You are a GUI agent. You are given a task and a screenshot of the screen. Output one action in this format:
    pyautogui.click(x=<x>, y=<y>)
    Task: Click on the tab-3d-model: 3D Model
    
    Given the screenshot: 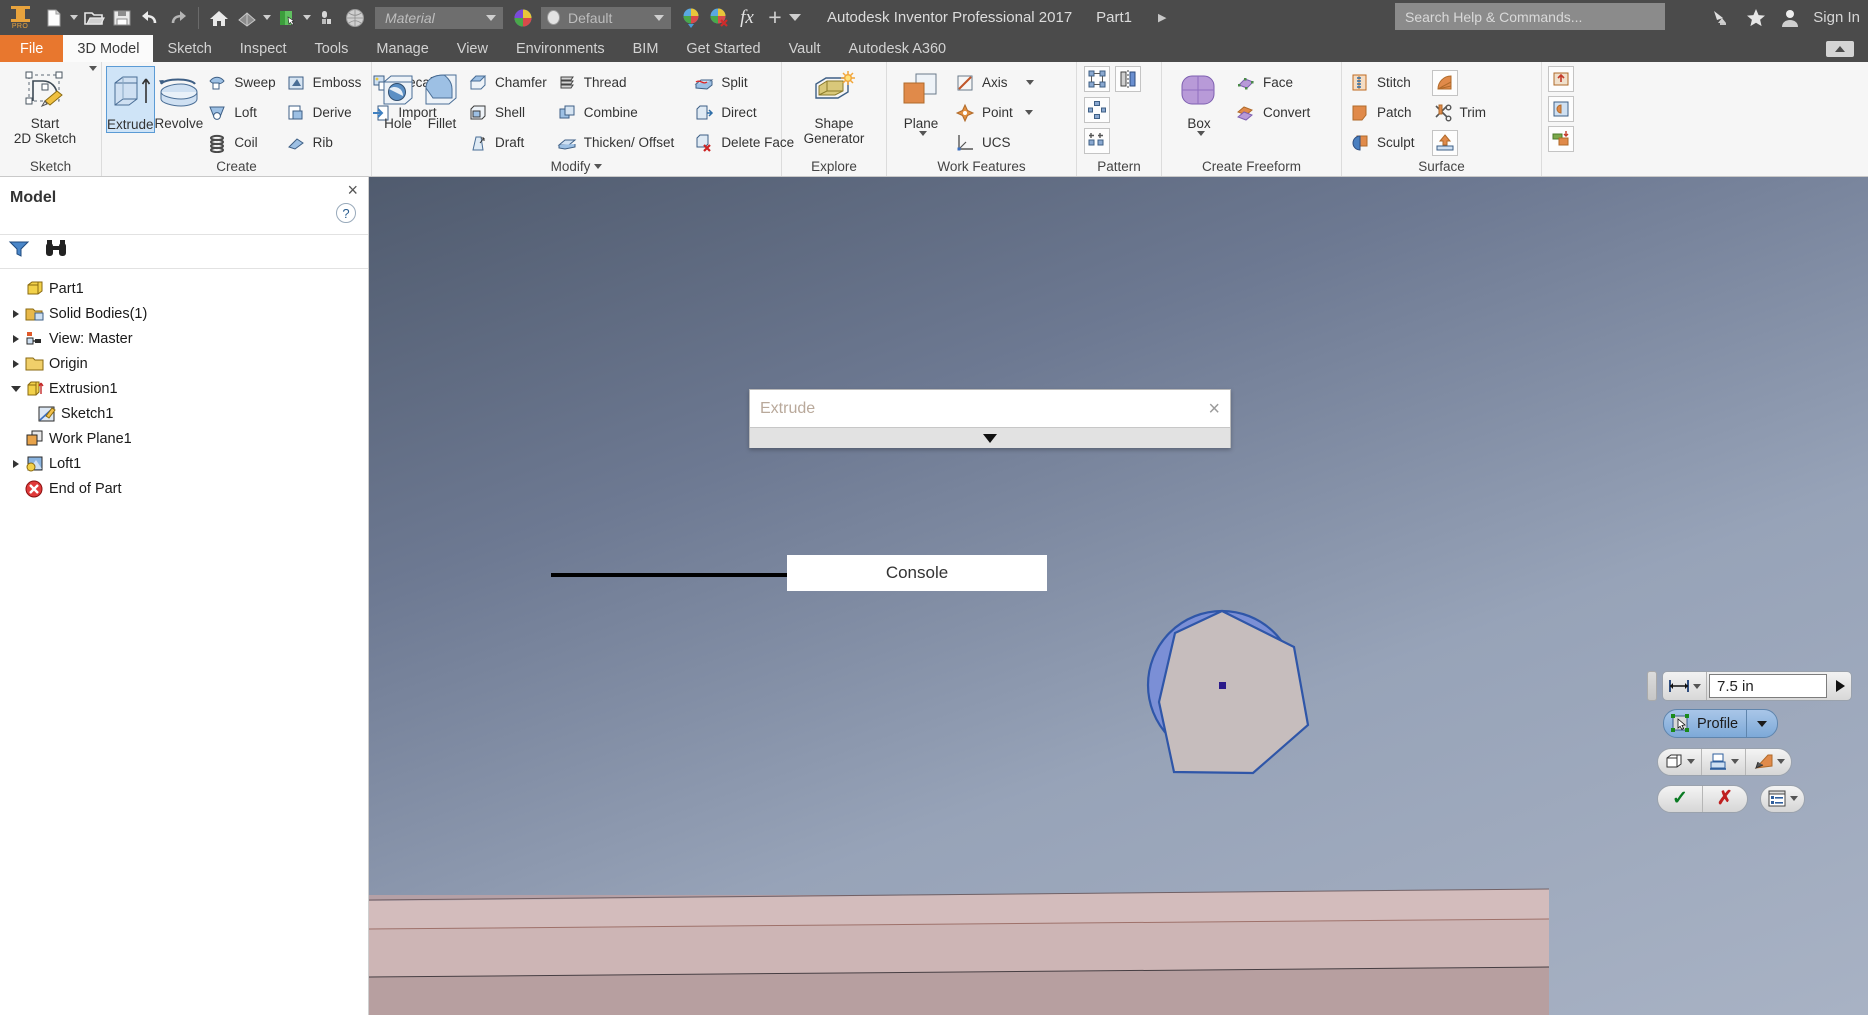 What is the action you would take?
    pyautogui.click(x=108, y=48)
    